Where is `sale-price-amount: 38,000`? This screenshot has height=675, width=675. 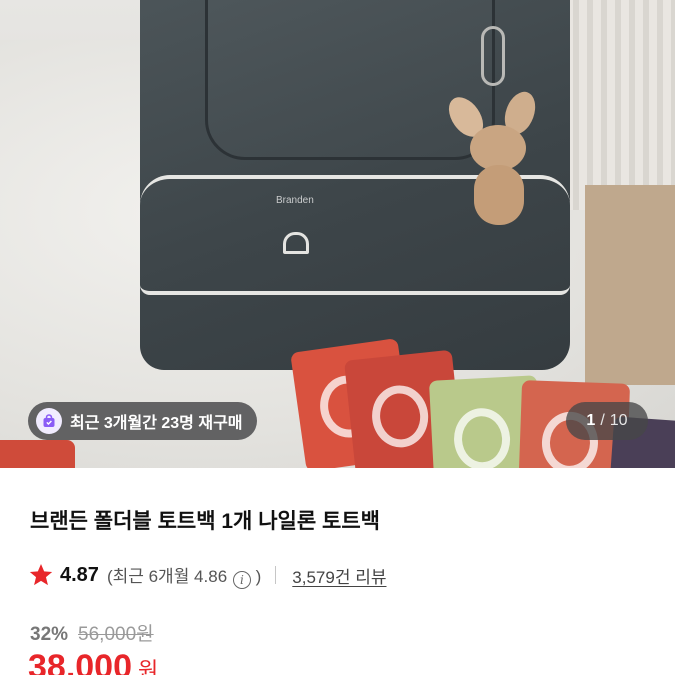
sale-price-amount: 38,000 is located at coordinates (80, 661).